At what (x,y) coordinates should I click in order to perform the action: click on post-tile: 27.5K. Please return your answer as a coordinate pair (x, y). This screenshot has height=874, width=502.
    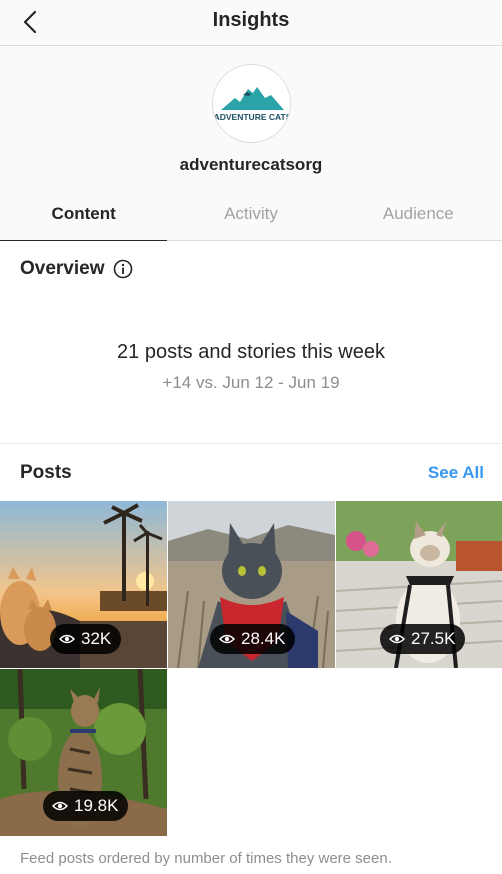
    Looking at the image, I should click on (419, 584).